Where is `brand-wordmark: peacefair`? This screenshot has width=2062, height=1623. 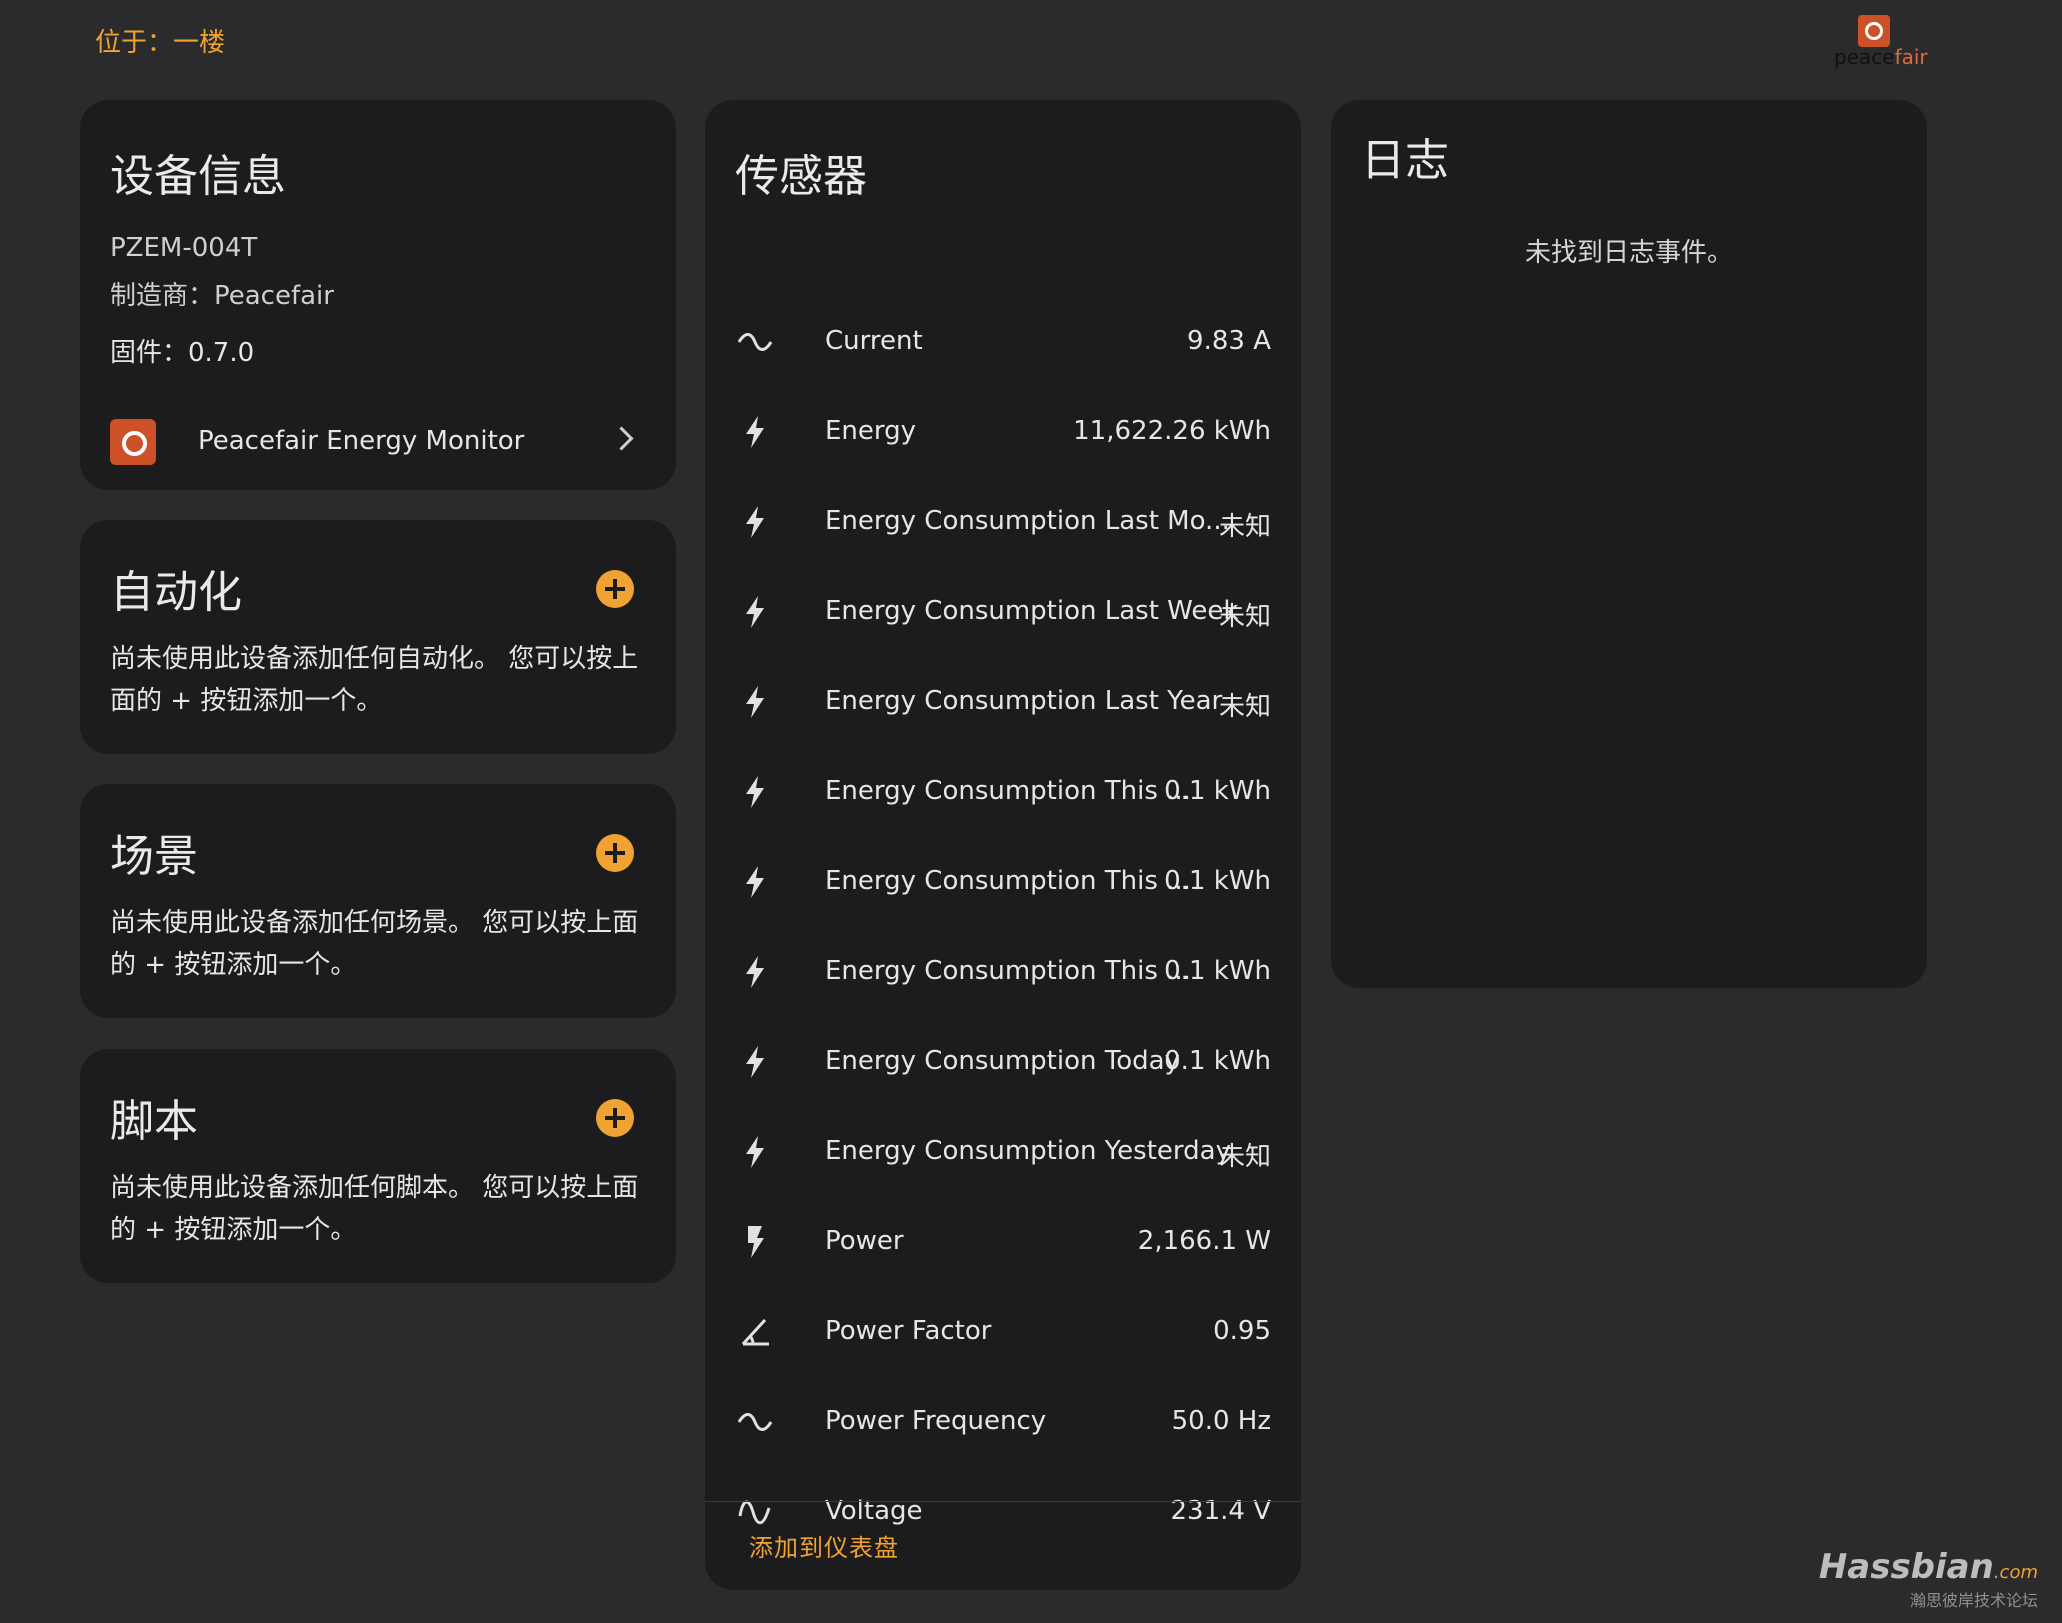
brand-wordmark: peacefair is located at coordinates (1881, 57).